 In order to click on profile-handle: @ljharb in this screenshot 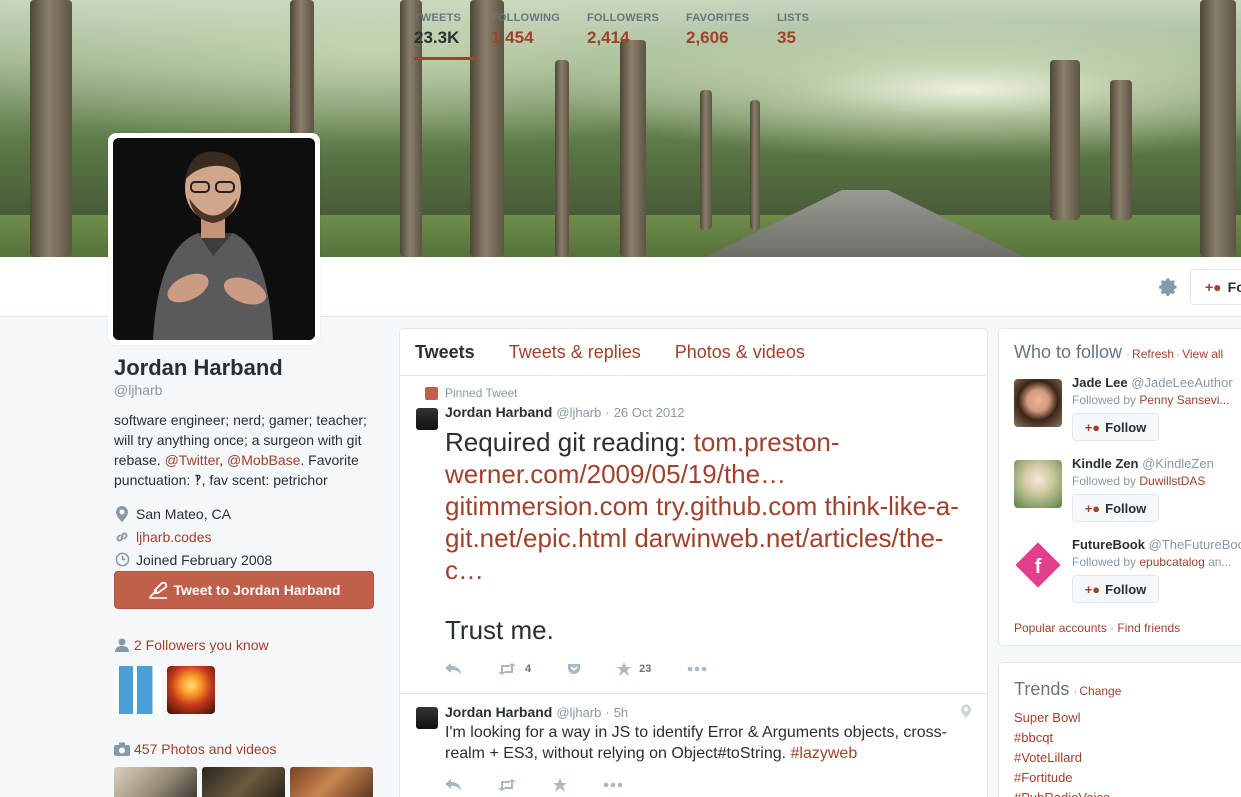, I will do `click(245, 390)`.